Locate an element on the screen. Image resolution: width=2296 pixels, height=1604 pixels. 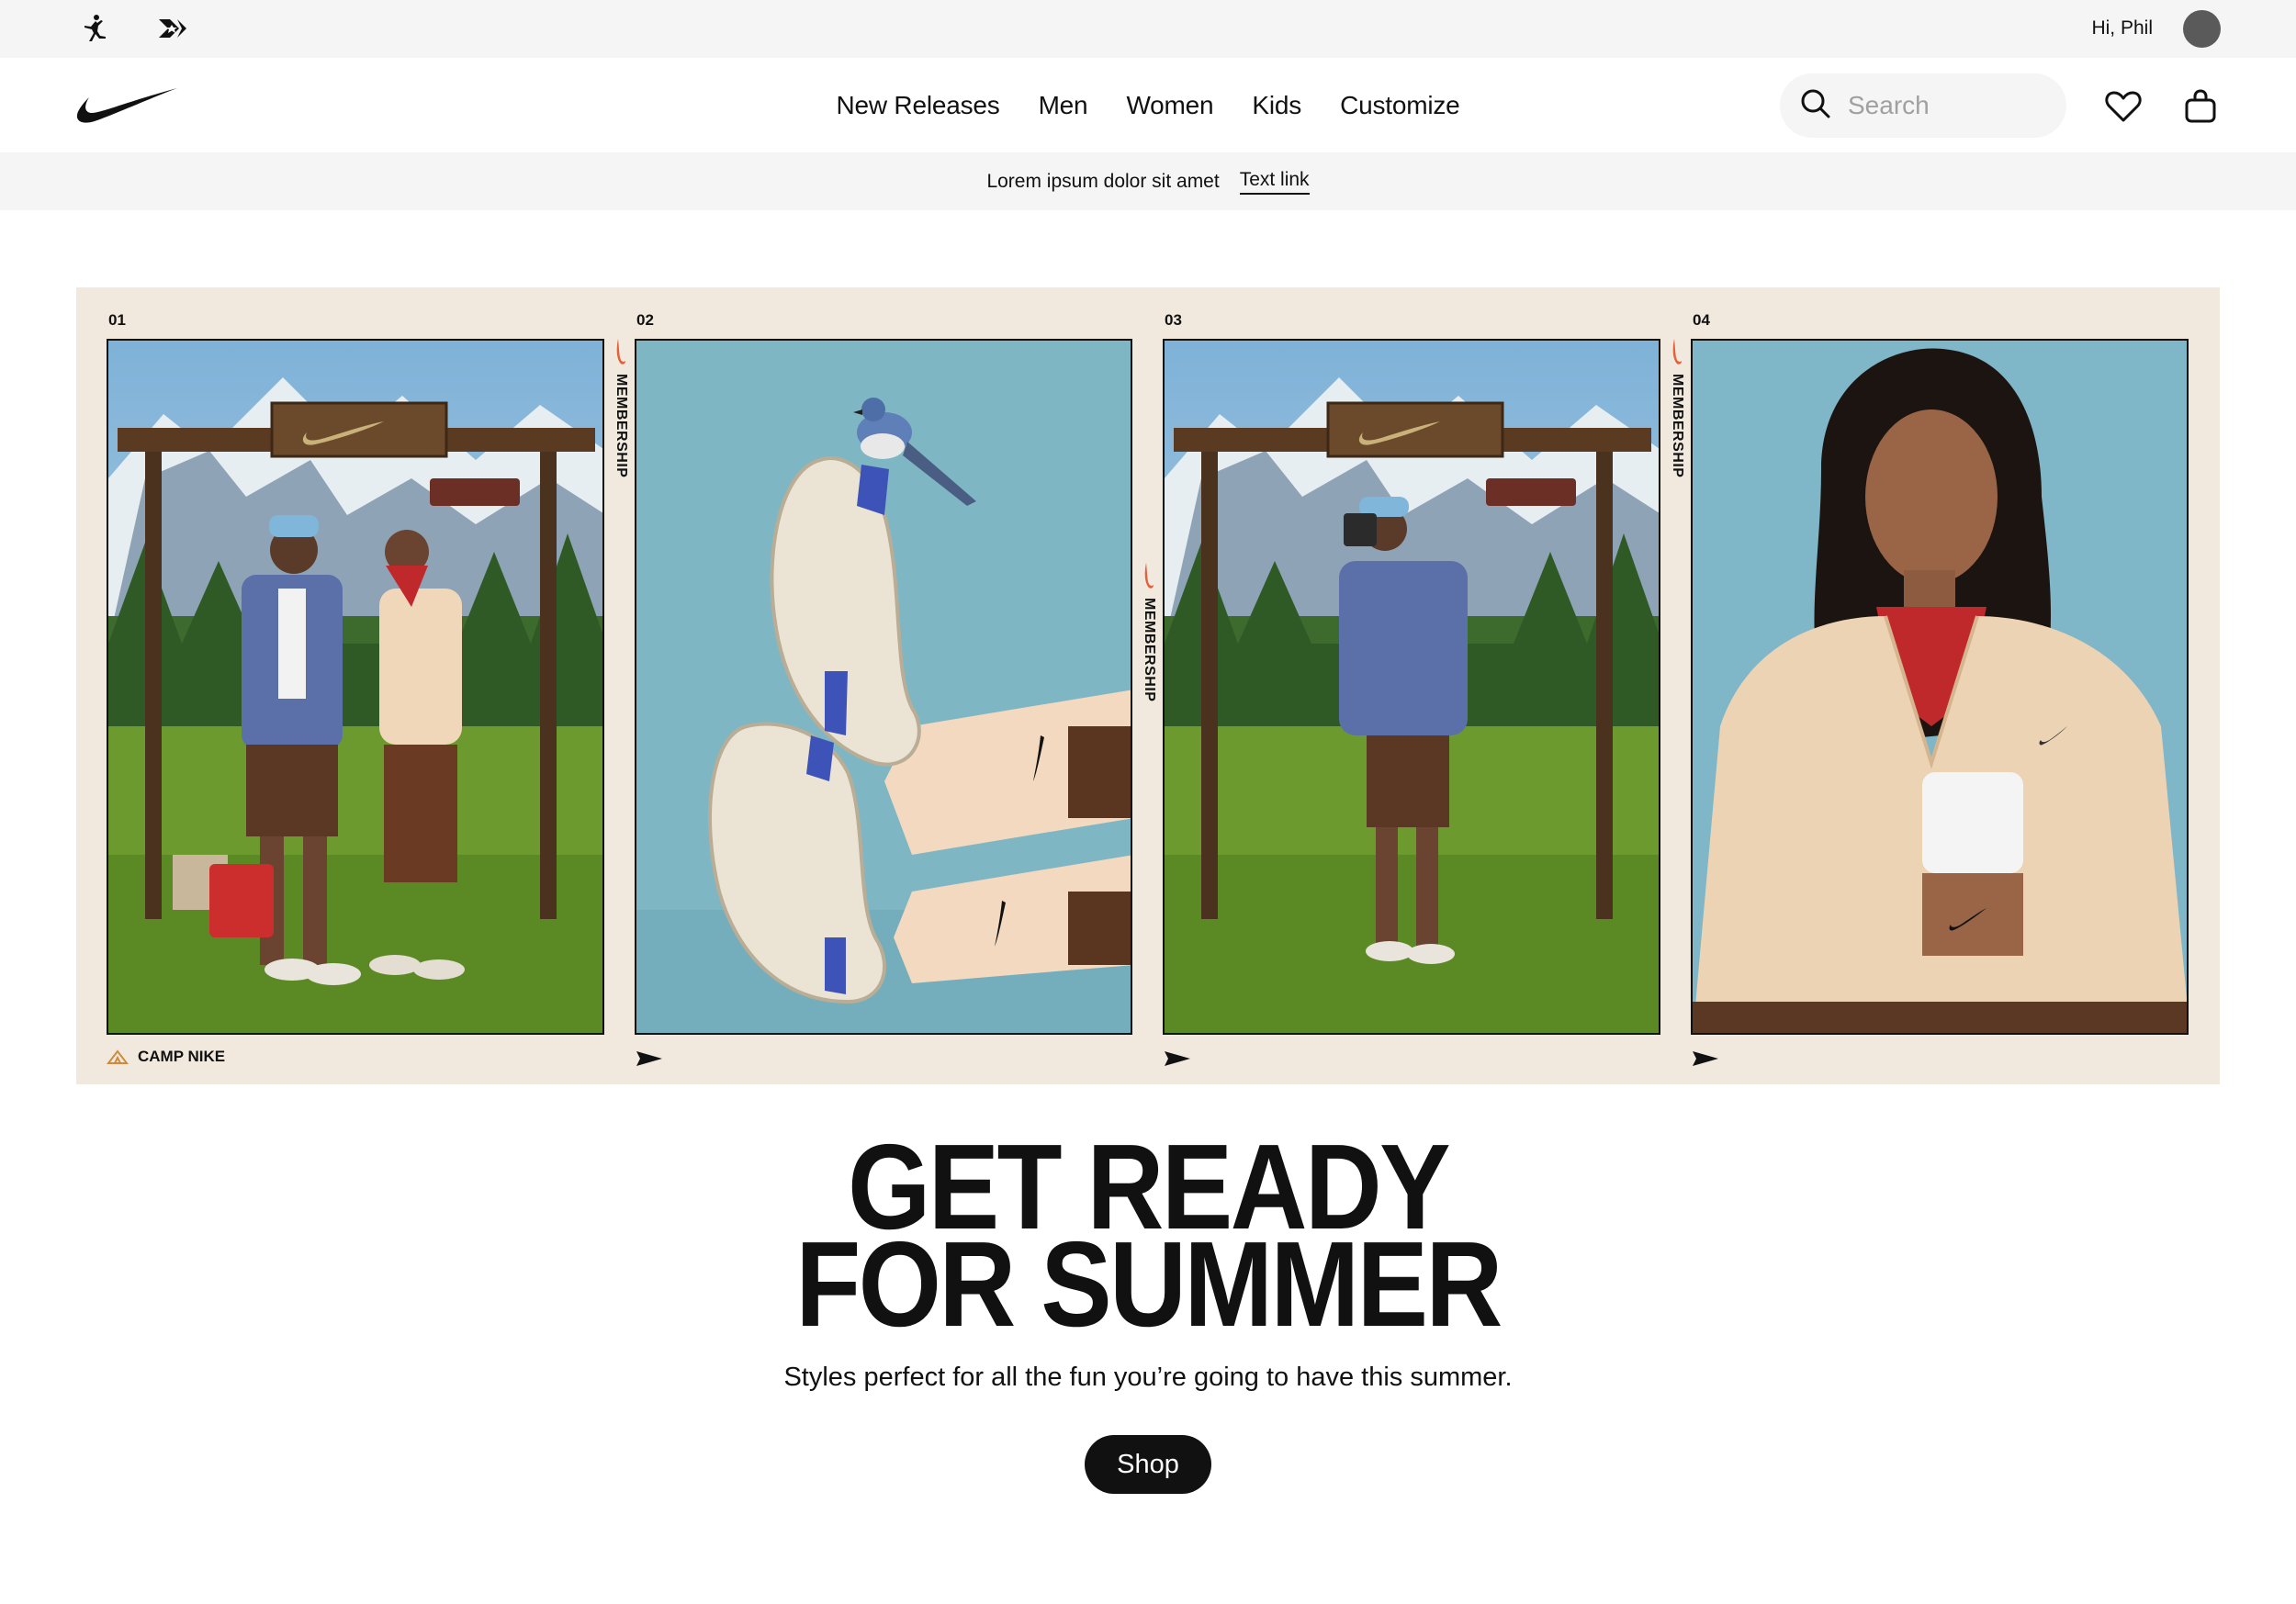
promo-text-link: Text link is located at coordinates (1274, 182).